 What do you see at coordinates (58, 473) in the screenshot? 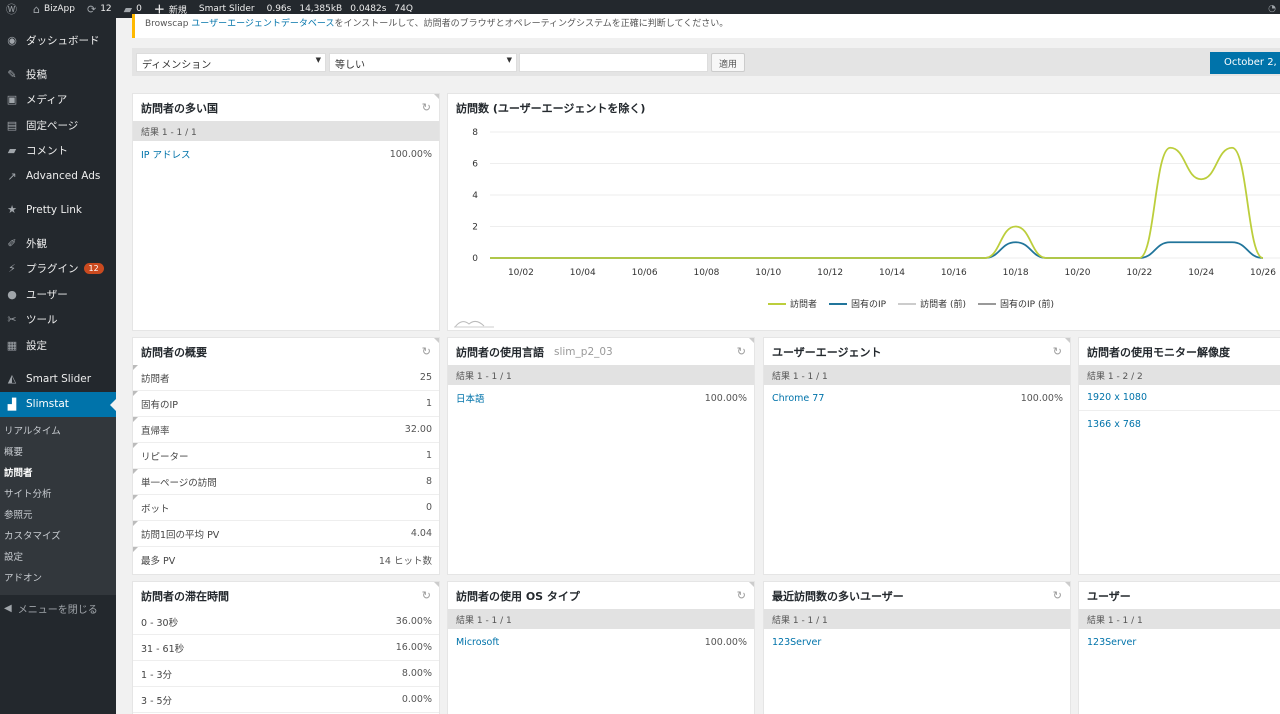
I see `submenu-visitors: 訪問者` at bounding box center [58, 473].